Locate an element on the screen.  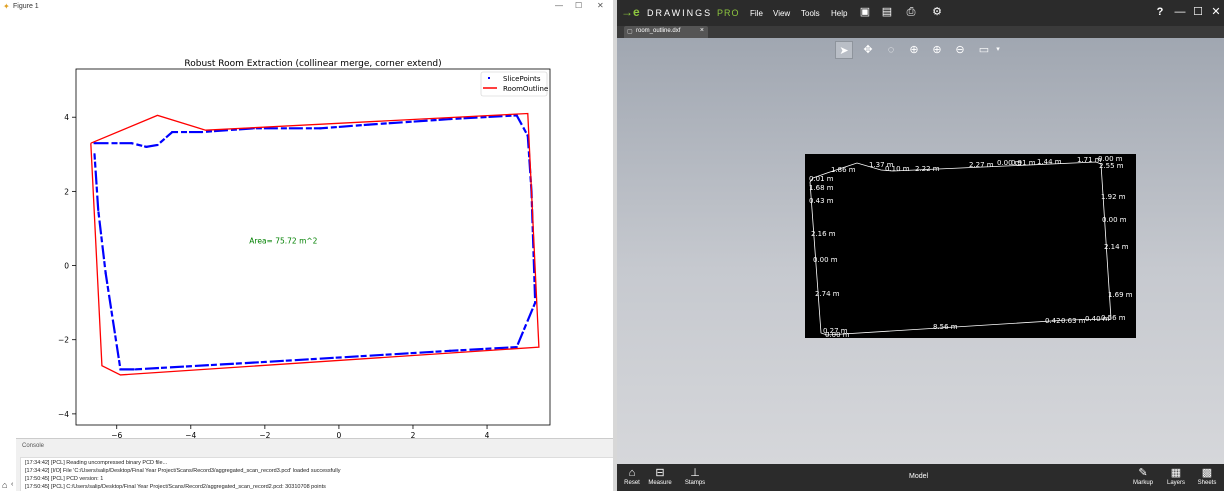
tab-close-icon: × is located at coordinates (702, 30).